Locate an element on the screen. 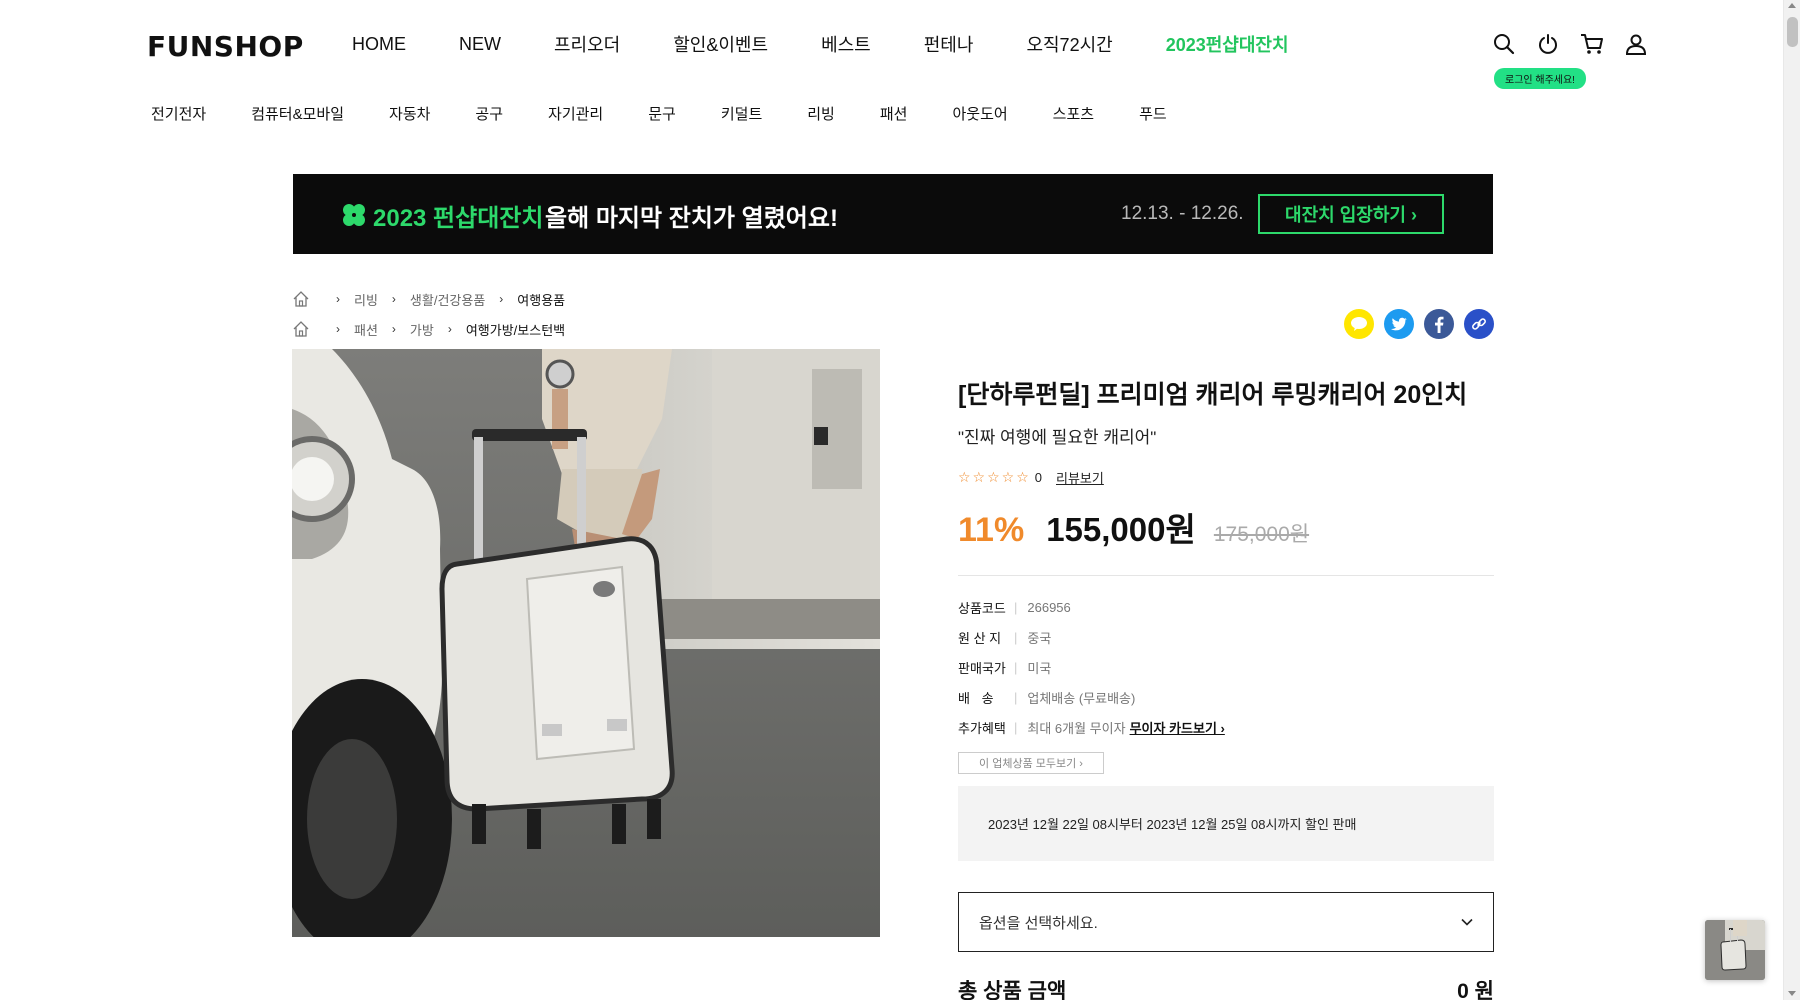 Image resolution: width=1800 pixels, height=1000 pixels. category-kidult: 키덜트 is located at coordinates (741, 113).